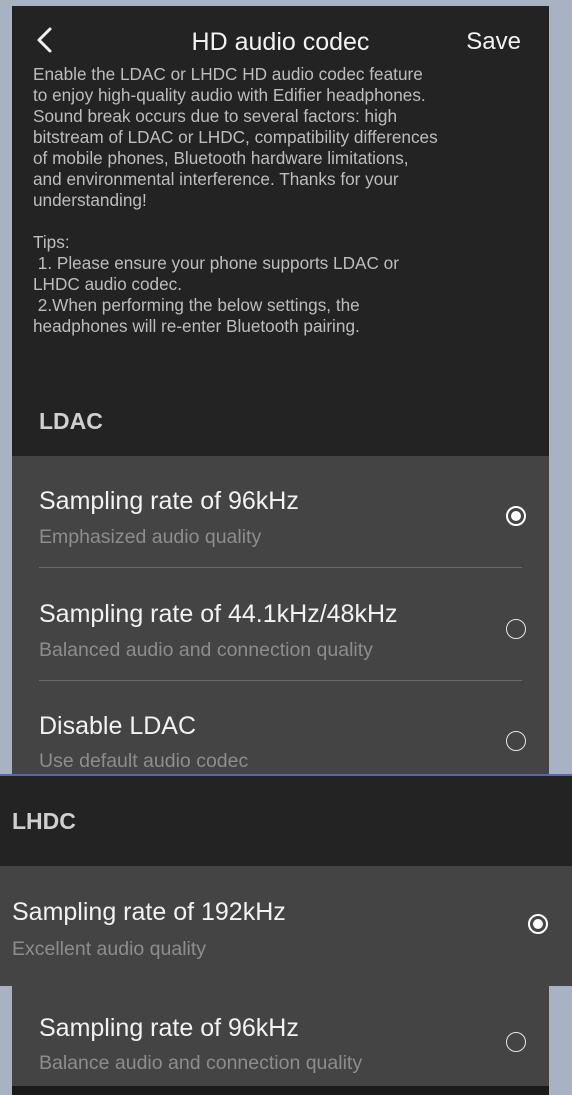 The height and width of the screenshot is (1095, 572). I want to click on option-title: Disable LDAC, so click(118, 726).